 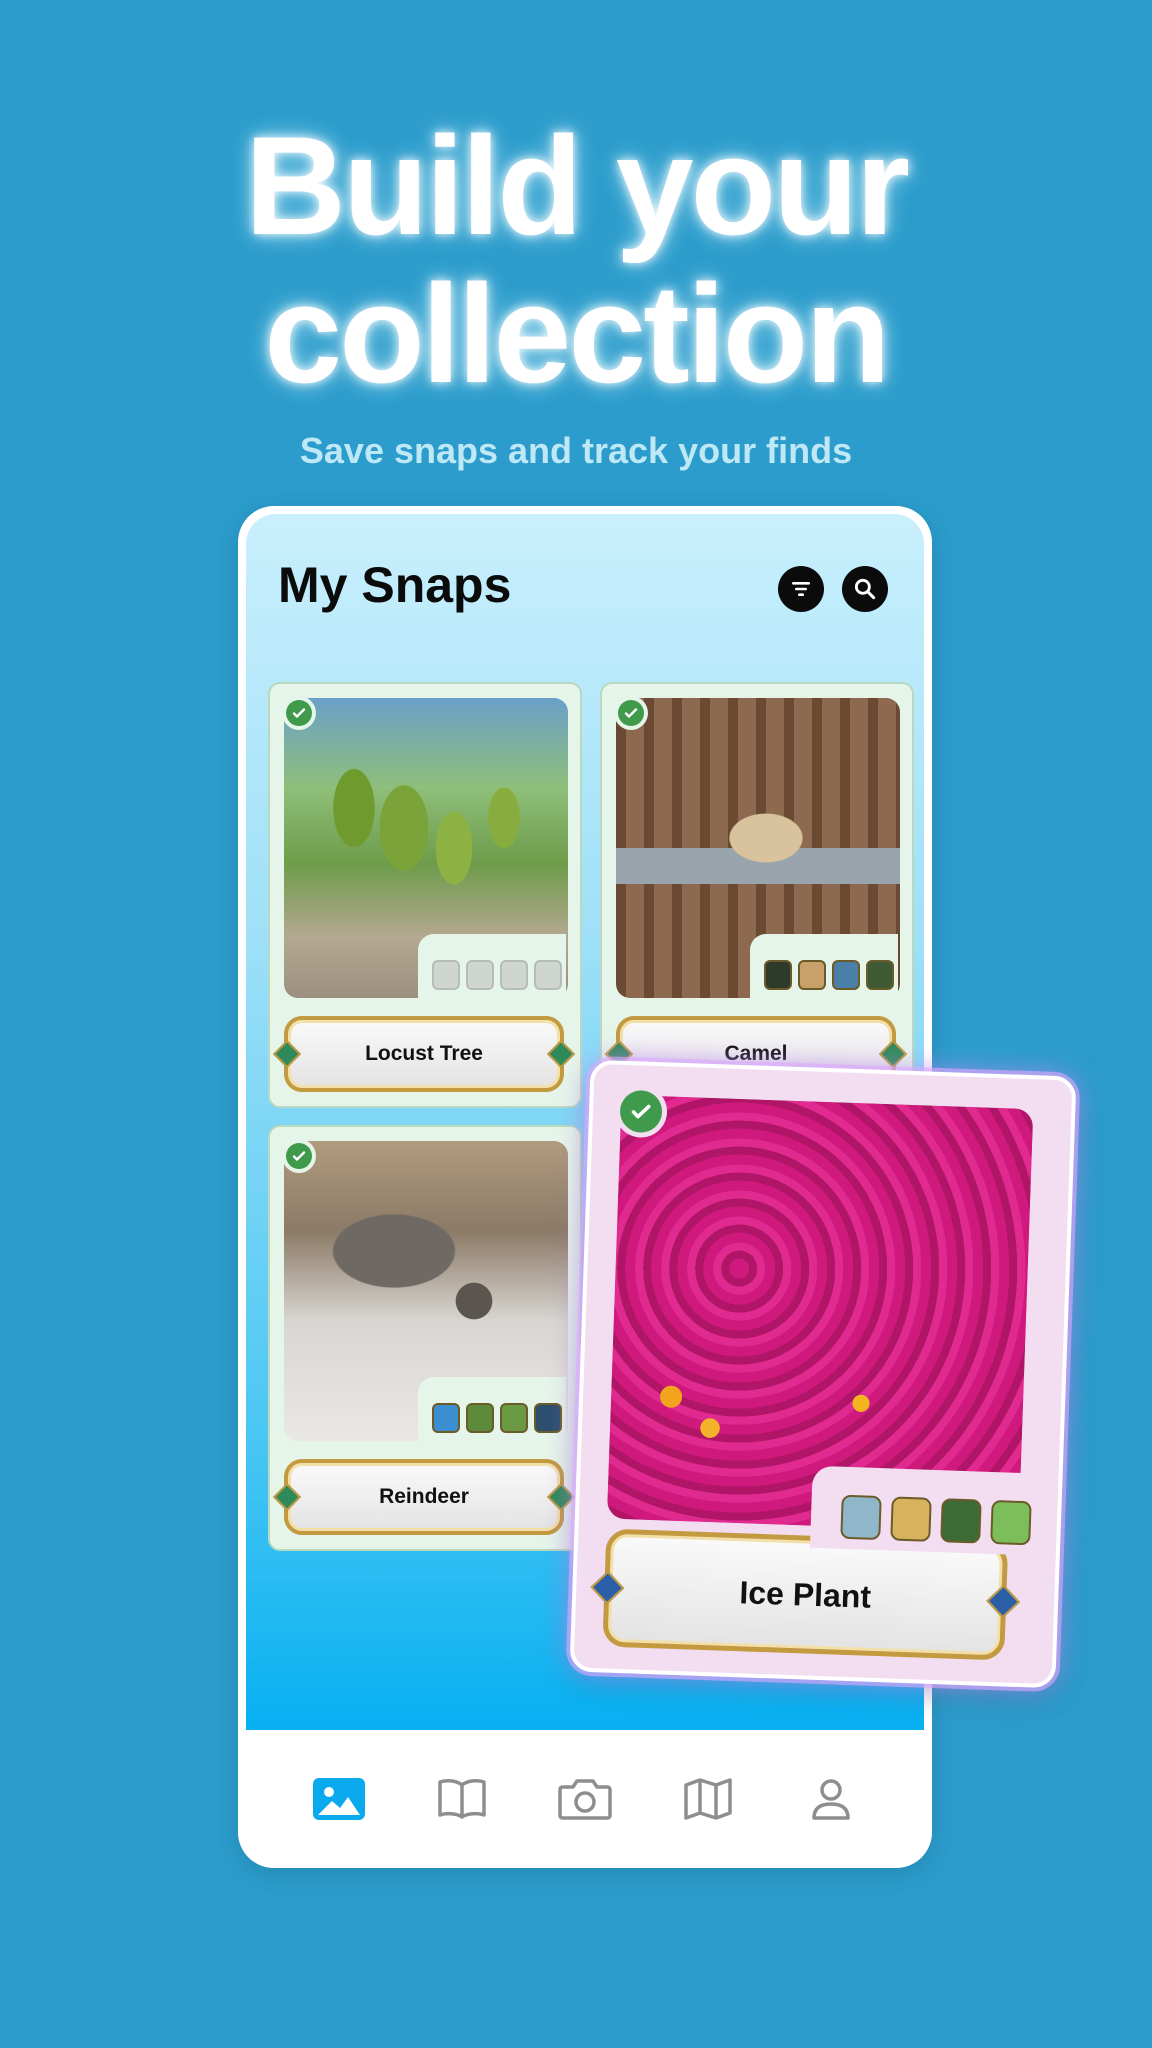 I want to click on card-nameplate: Reindeer, so click(x=424, y=1497).